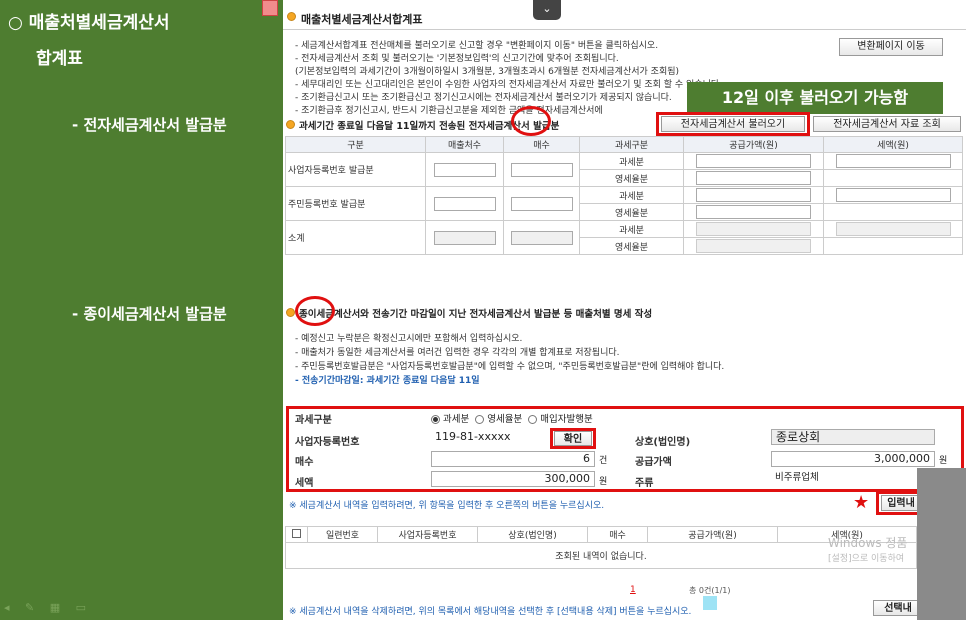  I want to click on tax-unit: 원, so click(603, 482).